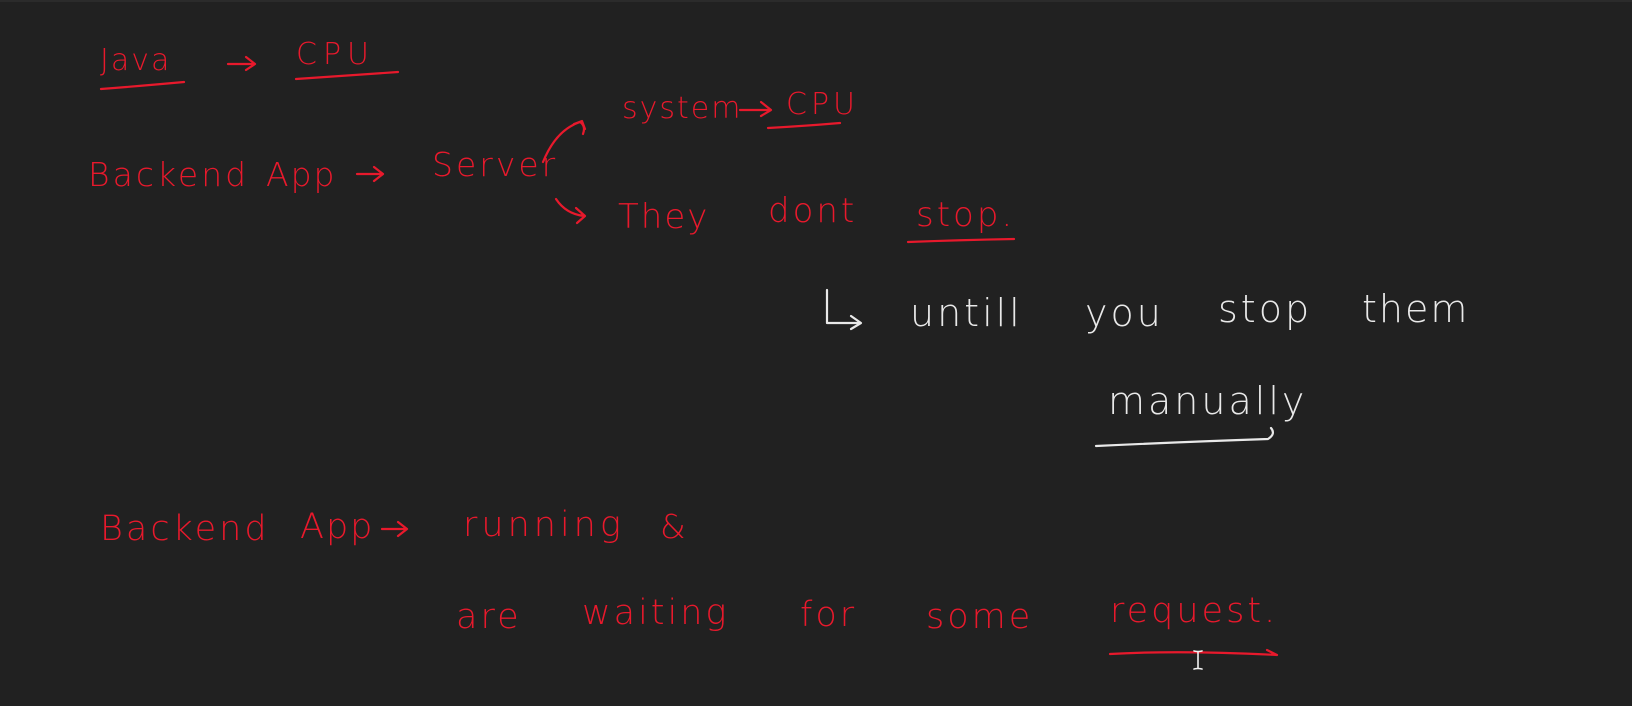 This screenshot has width=1632, height=706. What do you see at coordinates (822, 104) in the screenshot?
I see `text-system-cpu: CPU` at bounding box center [822, 104].